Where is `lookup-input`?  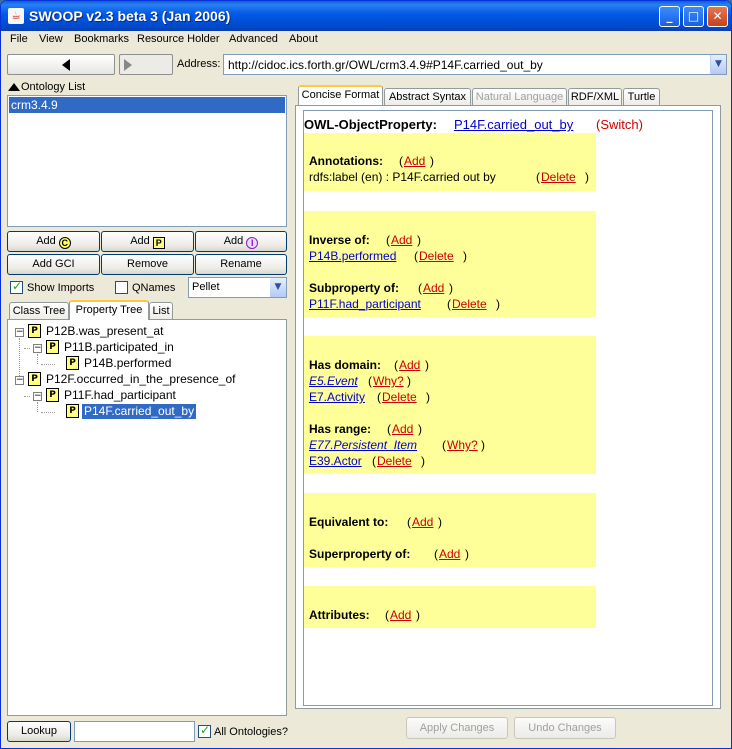 lookup-input is located at coordinates (134, 731).